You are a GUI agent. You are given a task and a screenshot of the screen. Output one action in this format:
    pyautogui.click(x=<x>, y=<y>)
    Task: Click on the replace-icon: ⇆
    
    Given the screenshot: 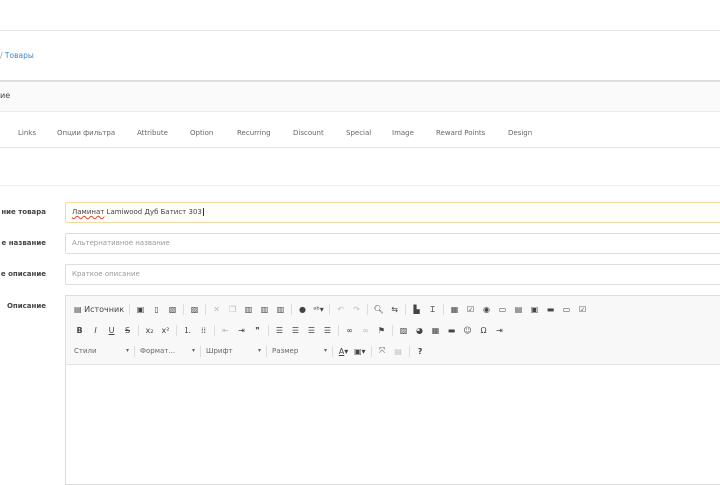 What is the action you would take?
    pyautogui.click(x=394, y=309)
    